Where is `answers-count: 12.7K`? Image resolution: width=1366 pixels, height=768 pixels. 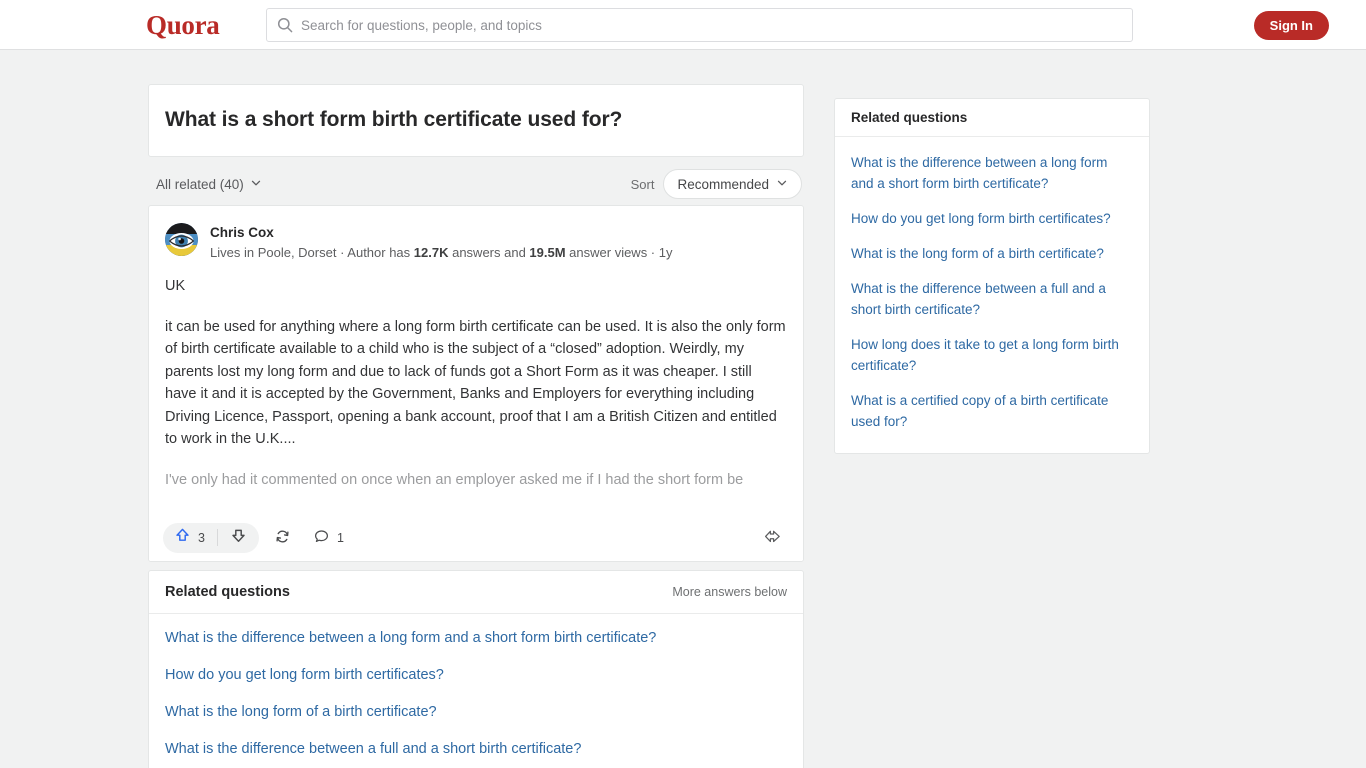
answers-count: 12.7K is located at coordinates (431, 252).